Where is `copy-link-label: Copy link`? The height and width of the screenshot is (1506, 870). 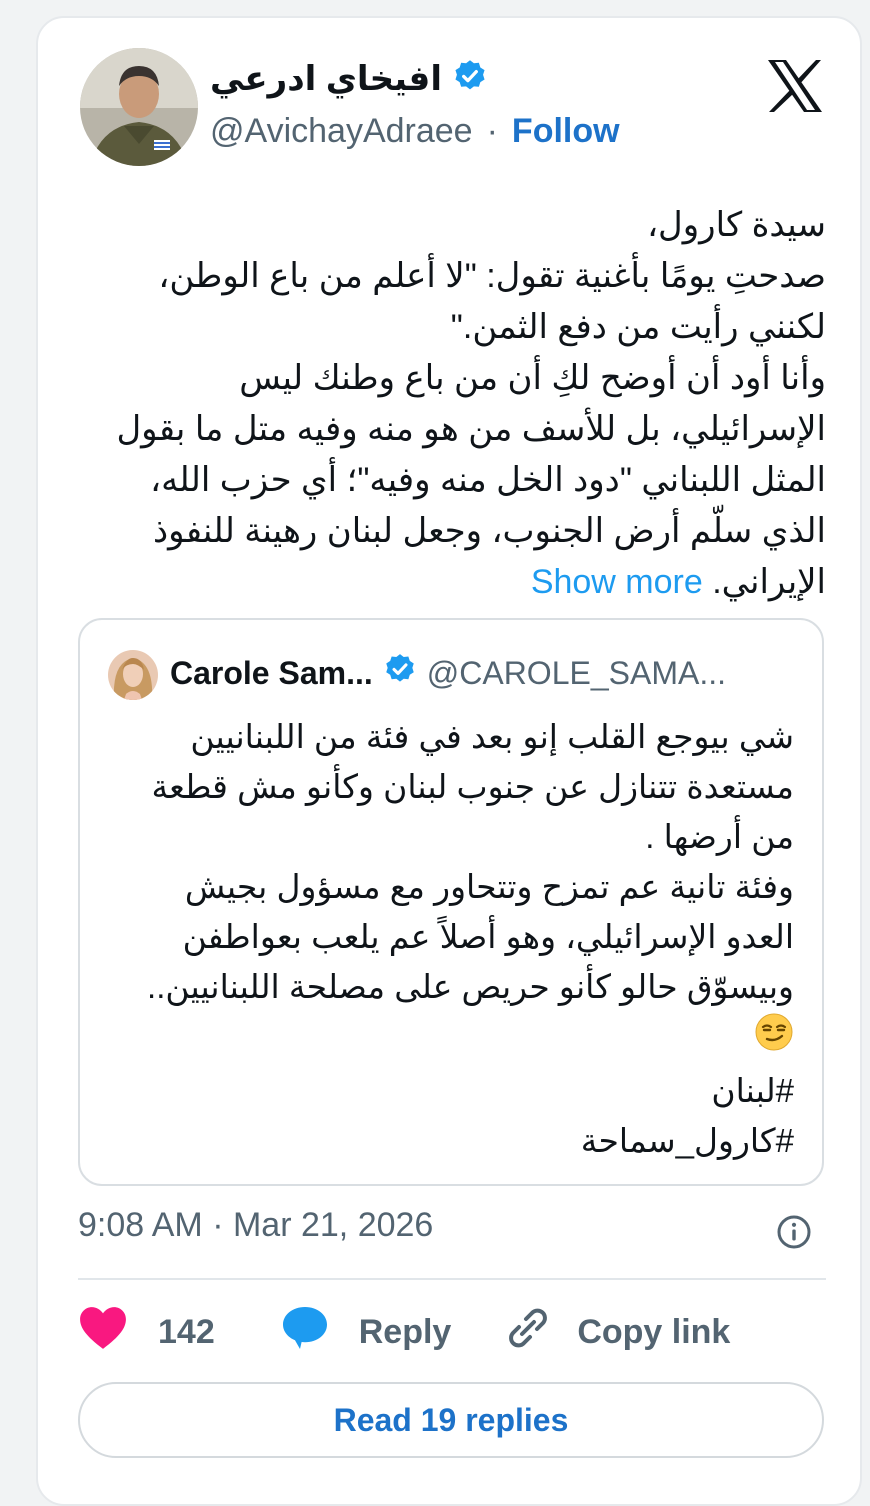 copy-link-label: Copy link is located at coordinates (654, 1331).